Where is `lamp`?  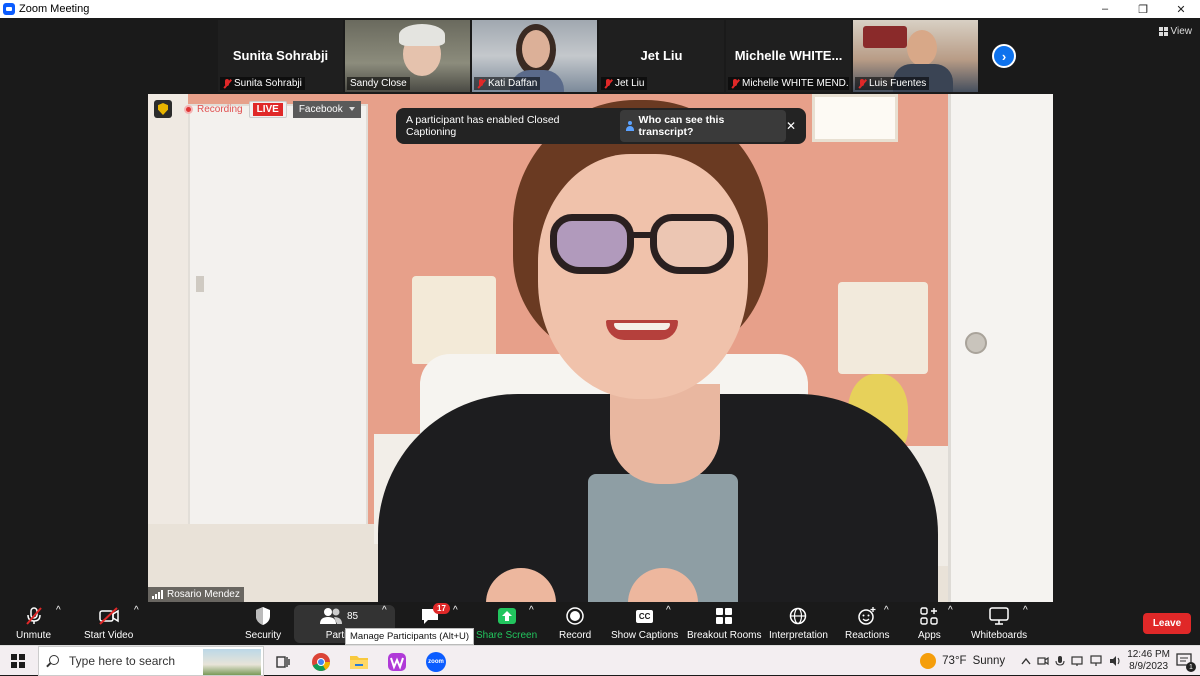
lamp is located at coordinates (454, 320).